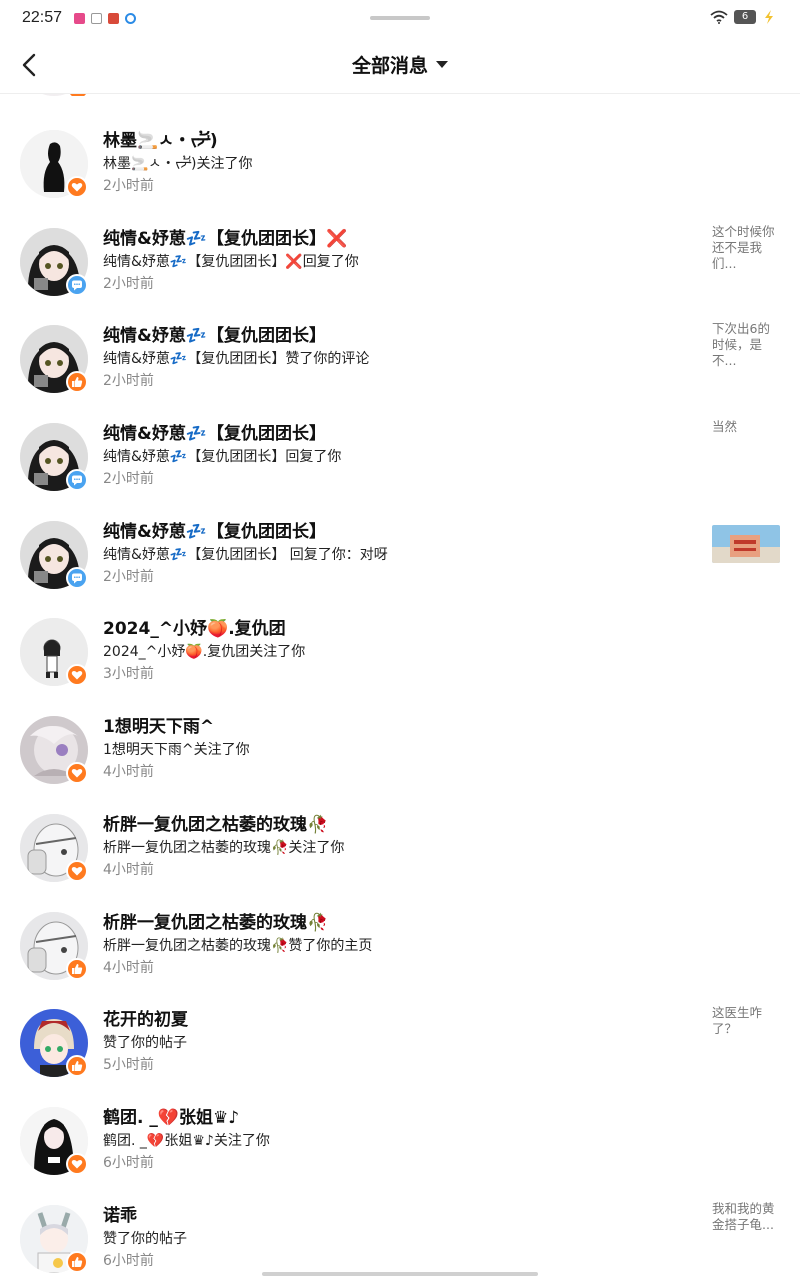 The height and width of the screenshot is (1280, 800). I want to click on message-text: 析胖一复仇团之枯萎的玫瑰🥀 析胖一复仇团之枯萎的玫瑰🥀赞了你的主页 4小时前, so click(398, 945).